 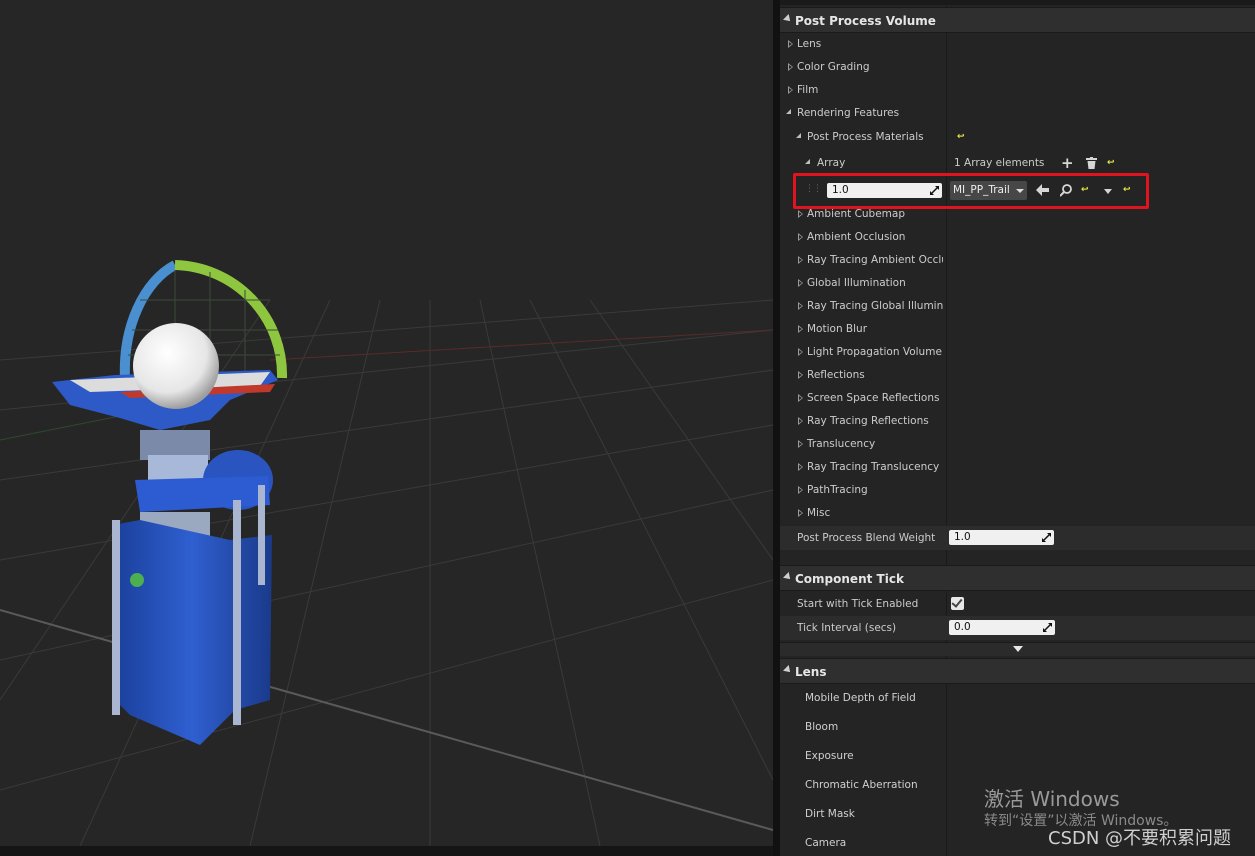 I want to click on row-feature: Screen Space Reflections, so click(x=1017, y=398).